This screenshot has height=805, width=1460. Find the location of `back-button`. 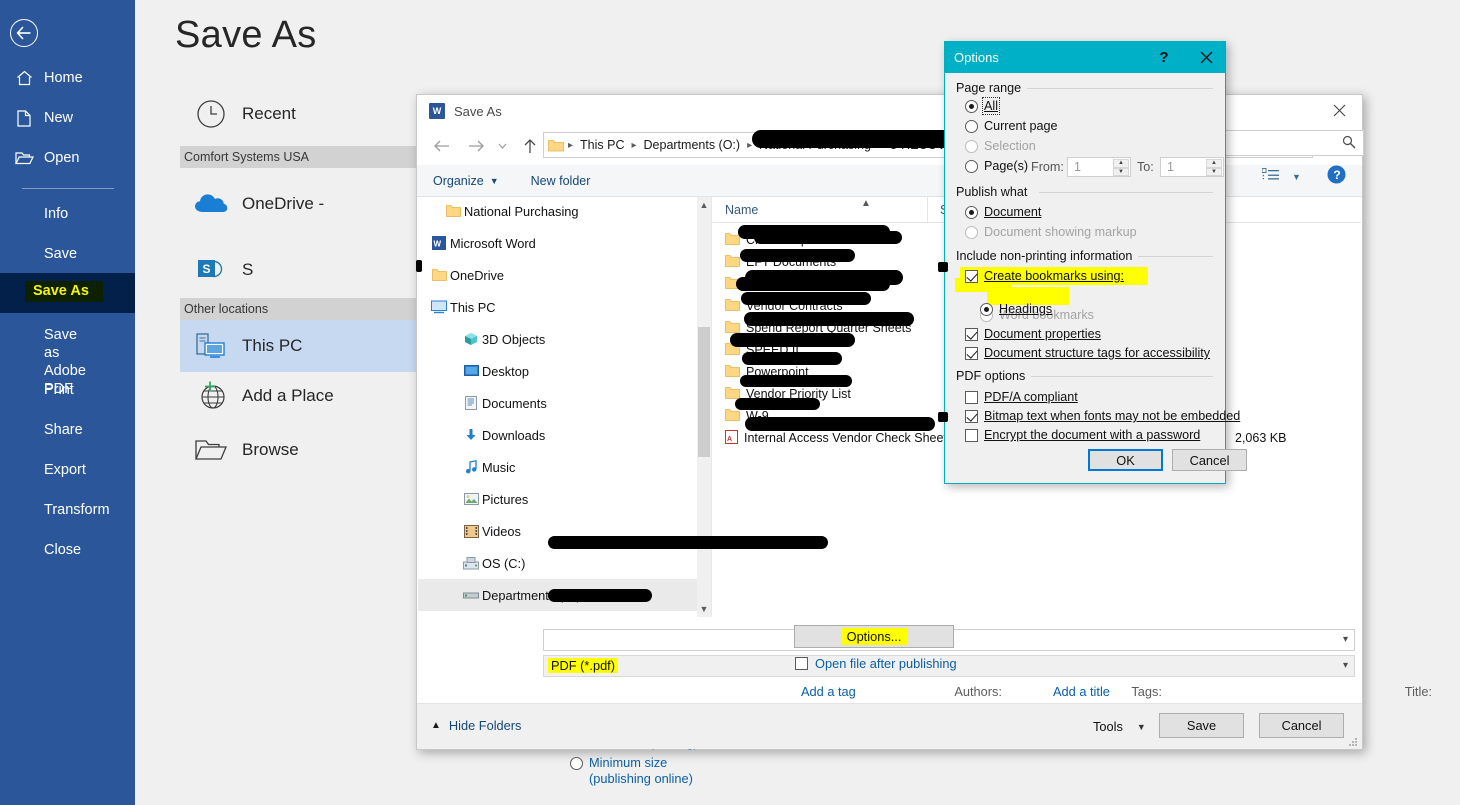

back-button is located at coordinates (24, 33).